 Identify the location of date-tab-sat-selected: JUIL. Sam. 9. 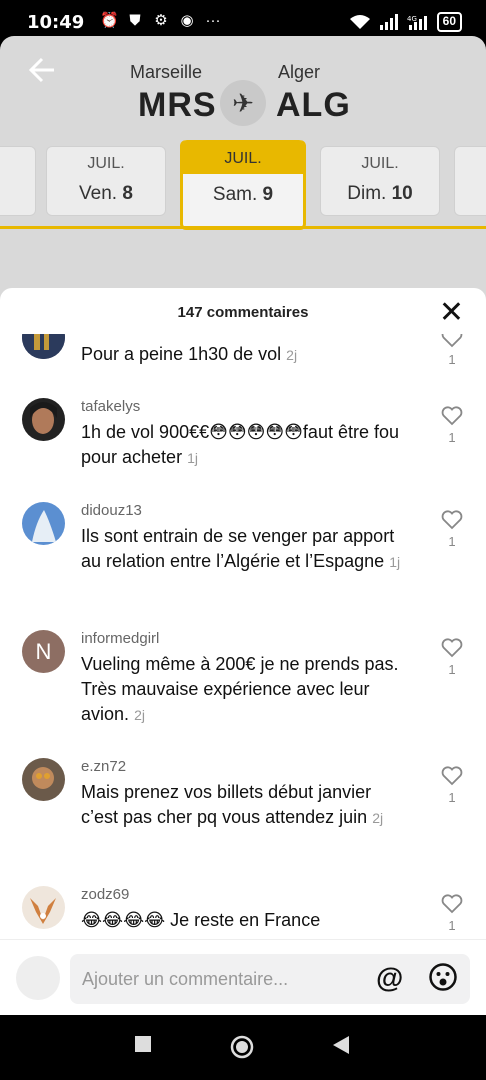
(243, 185).